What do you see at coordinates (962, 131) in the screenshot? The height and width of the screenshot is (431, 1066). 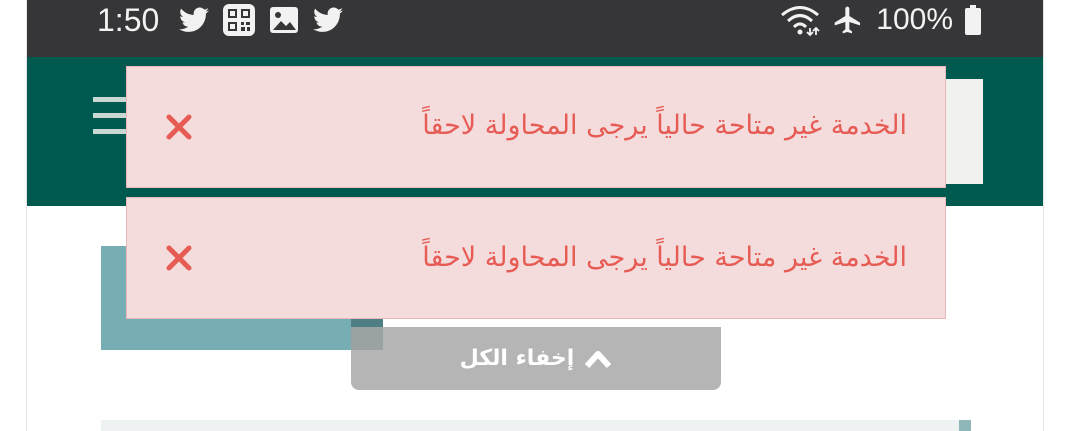 I see `app-logo` at bounding box center [962, 131].